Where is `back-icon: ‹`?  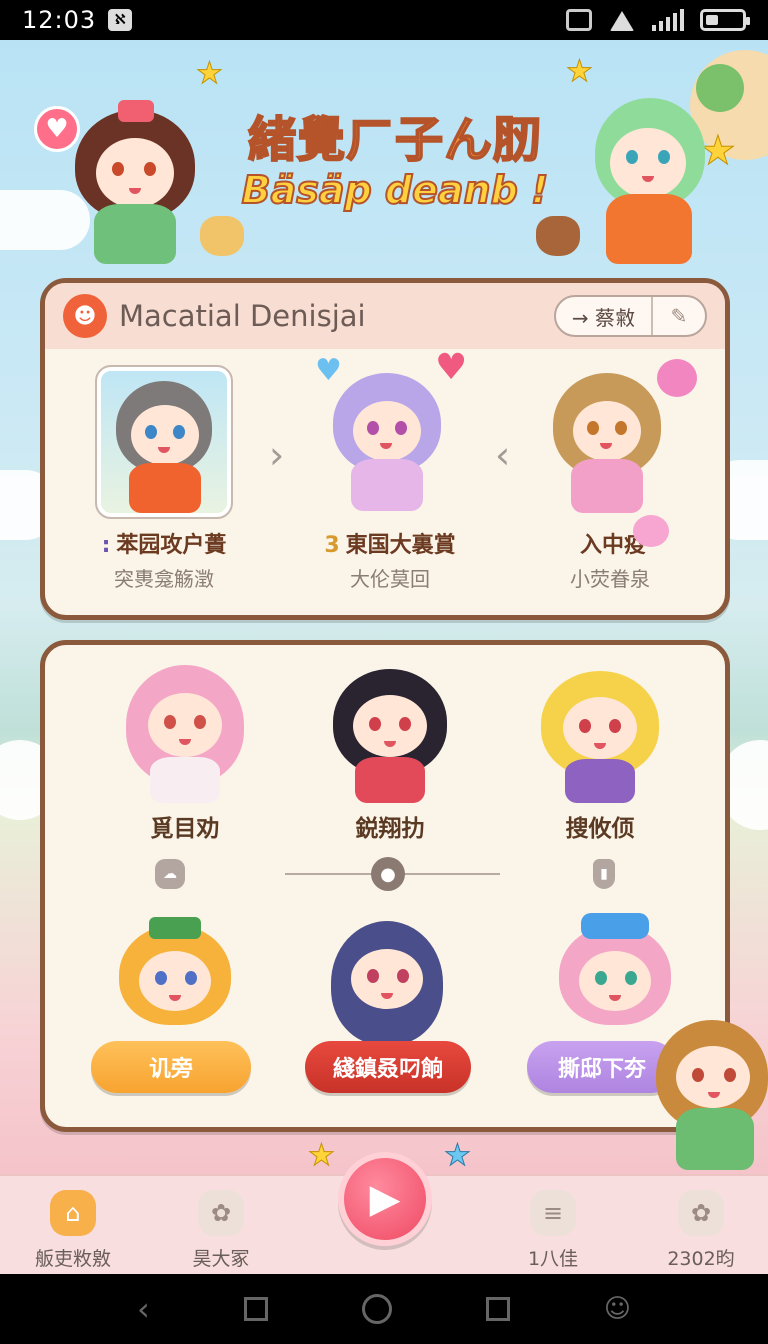
back-icon: ‹ is located at coordinates (143, 1309).